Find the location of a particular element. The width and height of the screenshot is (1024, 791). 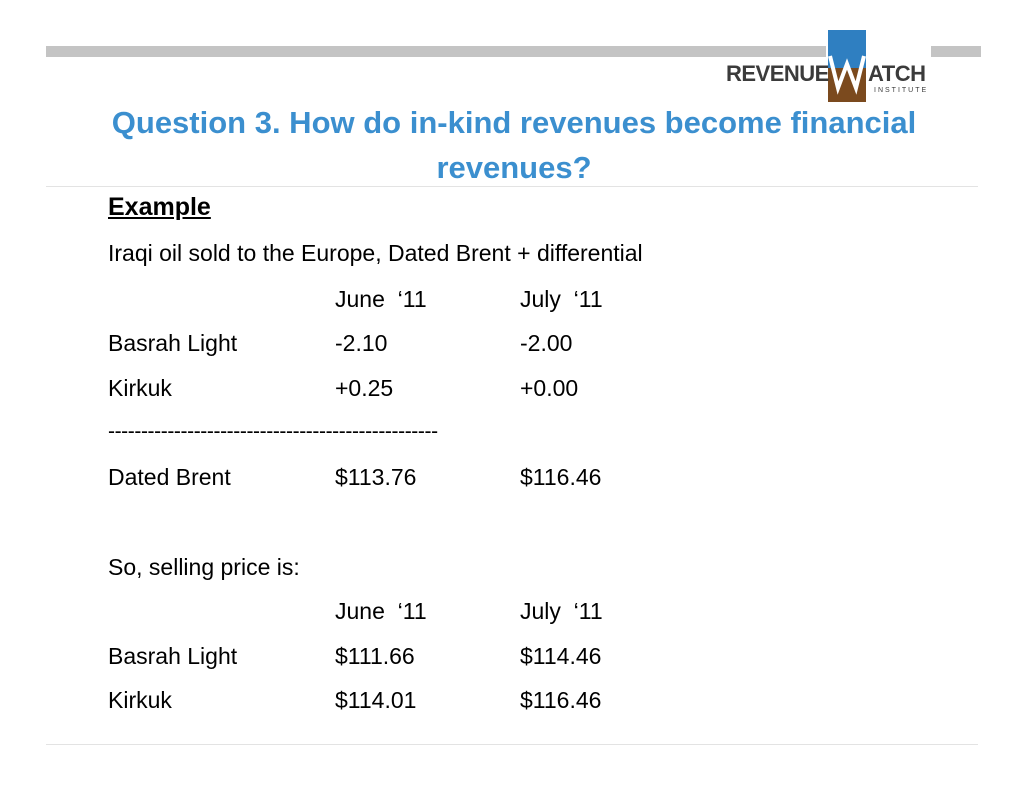

price-row-value: $114.01 is located at coordinates (376, 700).